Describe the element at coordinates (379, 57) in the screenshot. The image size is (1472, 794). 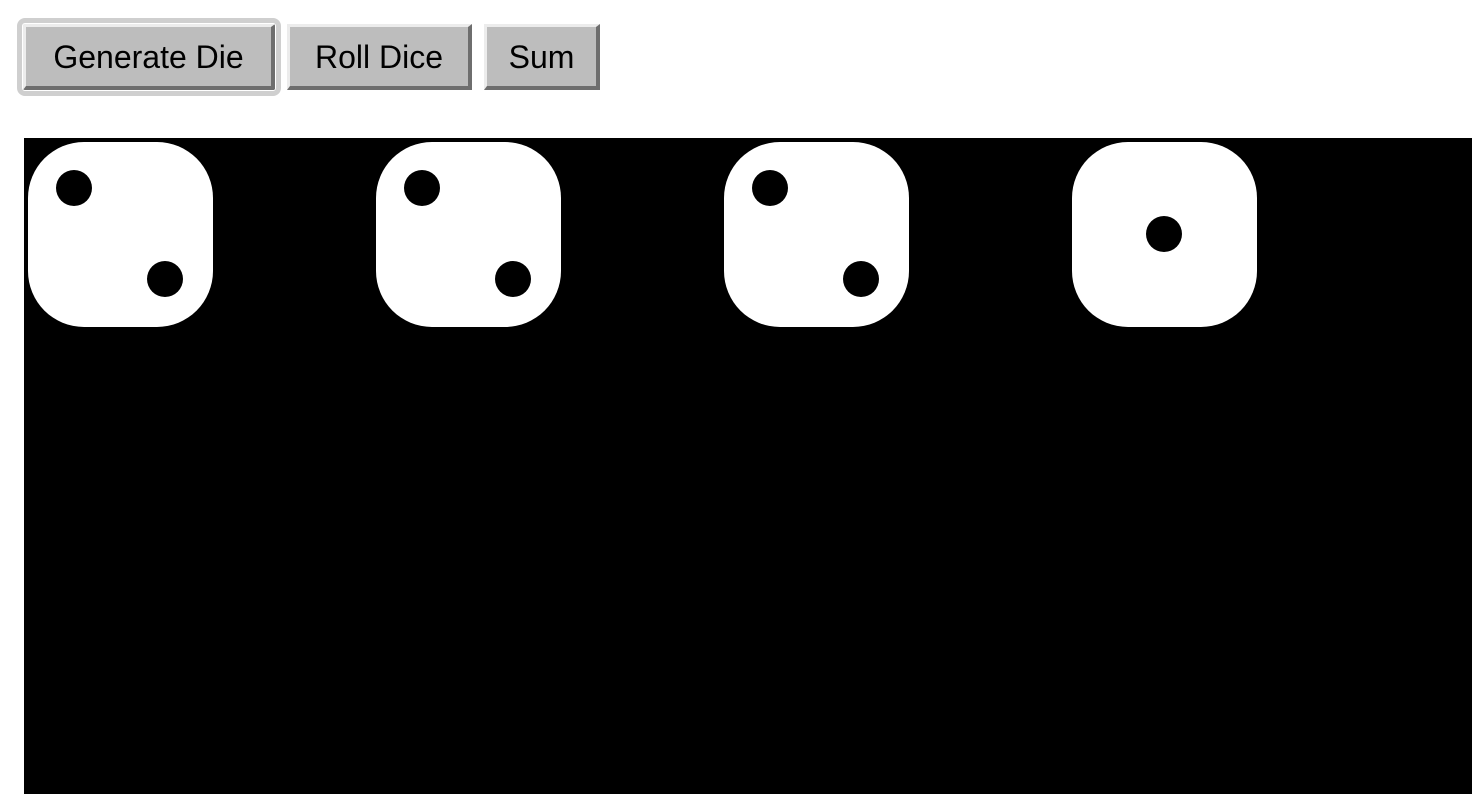
I see `roll-dice-button: Roll Dice` at that location.